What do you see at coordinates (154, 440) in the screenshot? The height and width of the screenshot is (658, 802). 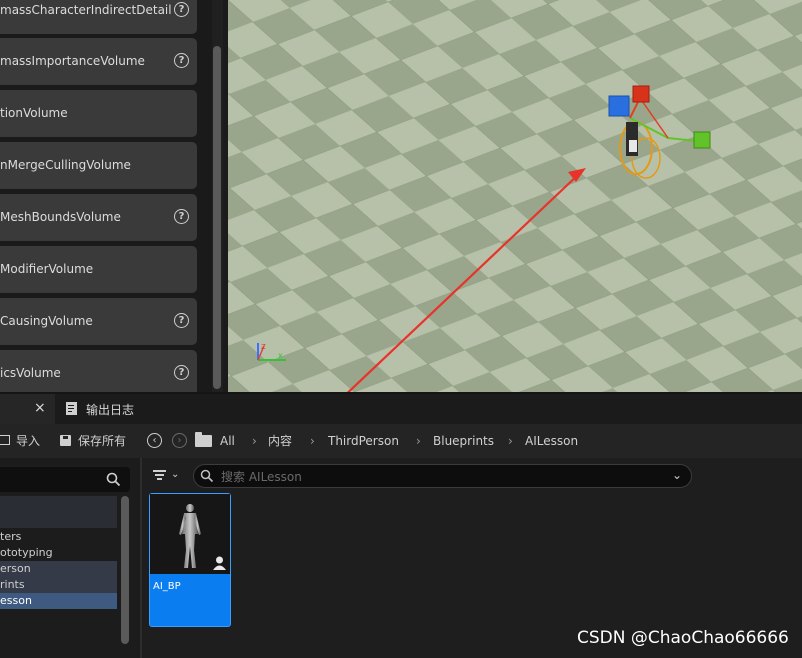 I see `back-icon: ‹` at bounding box center [154, 440].